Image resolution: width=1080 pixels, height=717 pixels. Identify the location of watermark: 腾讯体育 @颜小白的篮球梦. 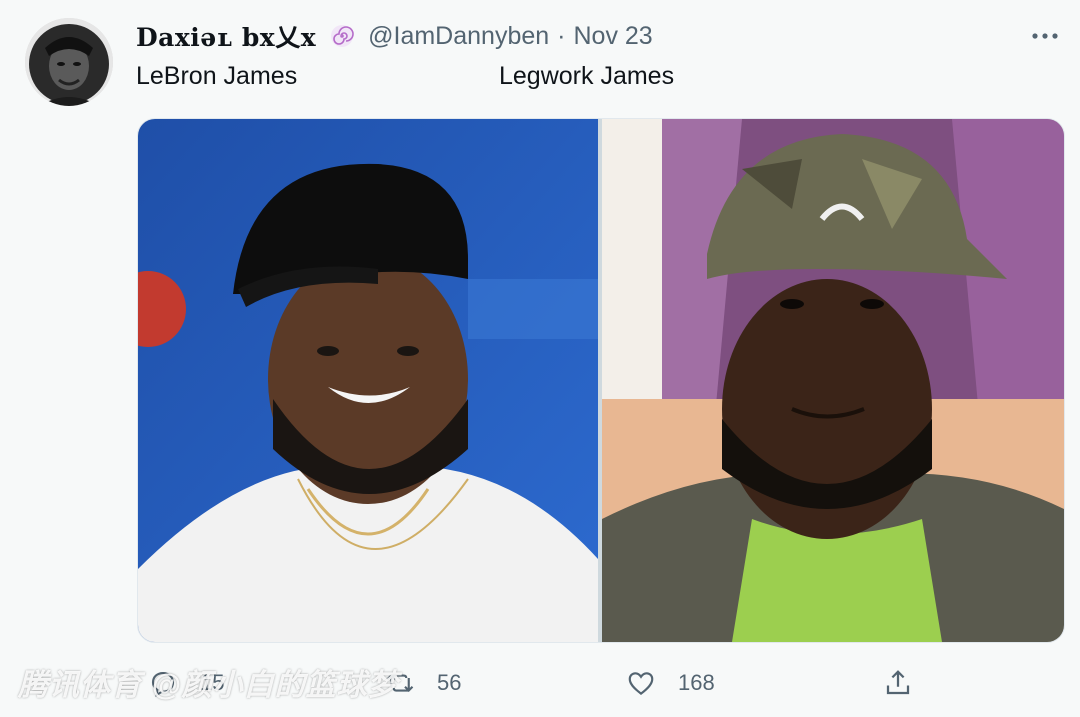
(208, 685).